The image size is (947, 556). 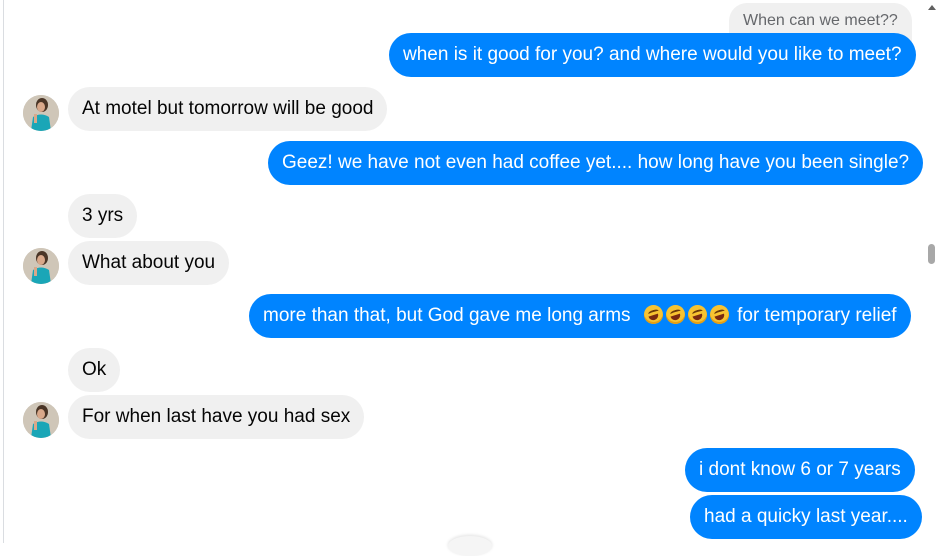 I want to click on incoming-message: For when last have you had sex, so click(x=216, y=417).